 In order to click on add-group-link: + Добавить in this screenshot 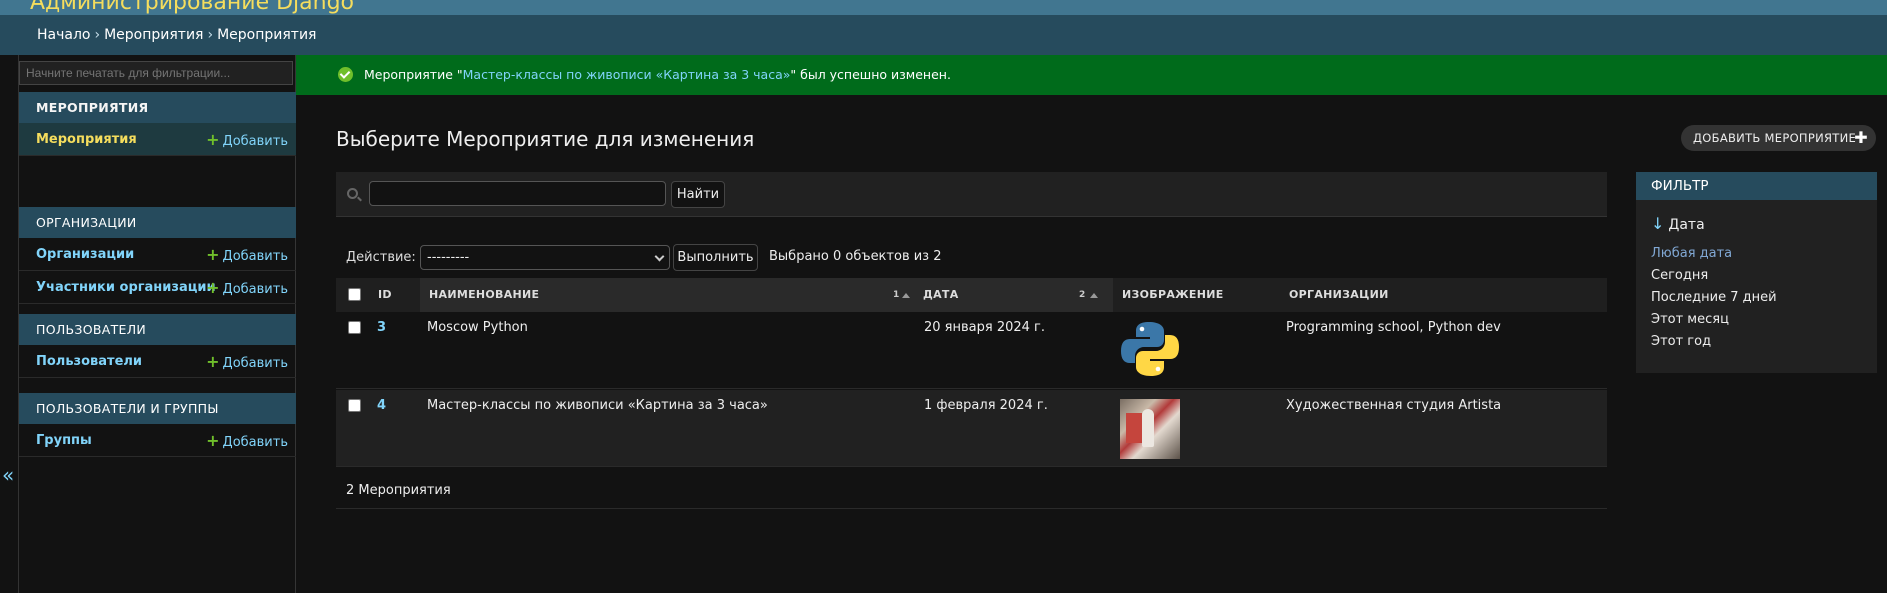, I will do `click(247, 441)`.